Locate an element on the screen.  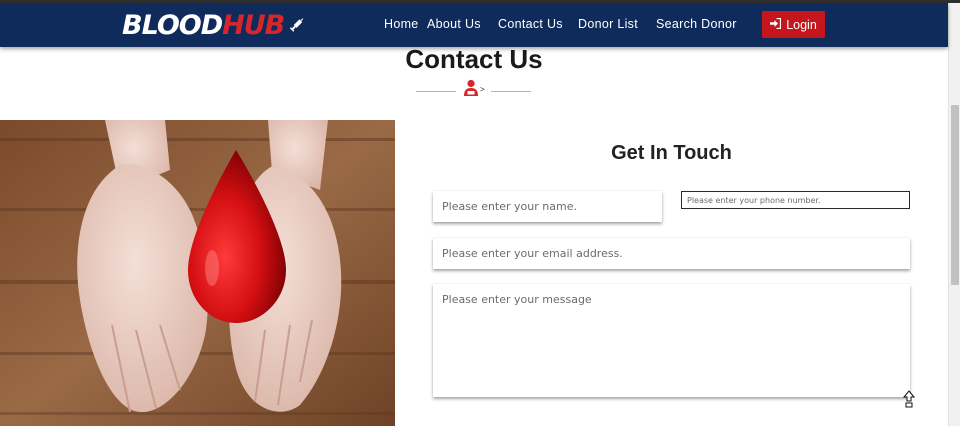
login-button: Login is located at coordinates (793, 24).